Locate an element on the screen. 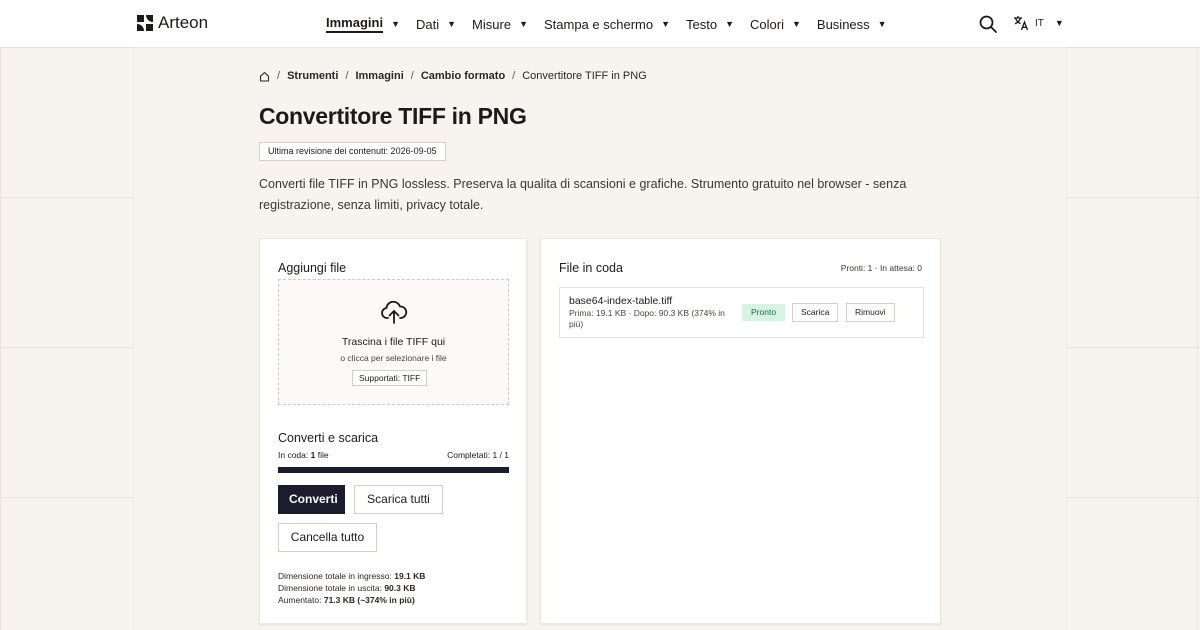 Image resolution: width=1200 pixels, height=630 pixels. download-all-button: Scarica tutti is located at coordinates (398, 499).